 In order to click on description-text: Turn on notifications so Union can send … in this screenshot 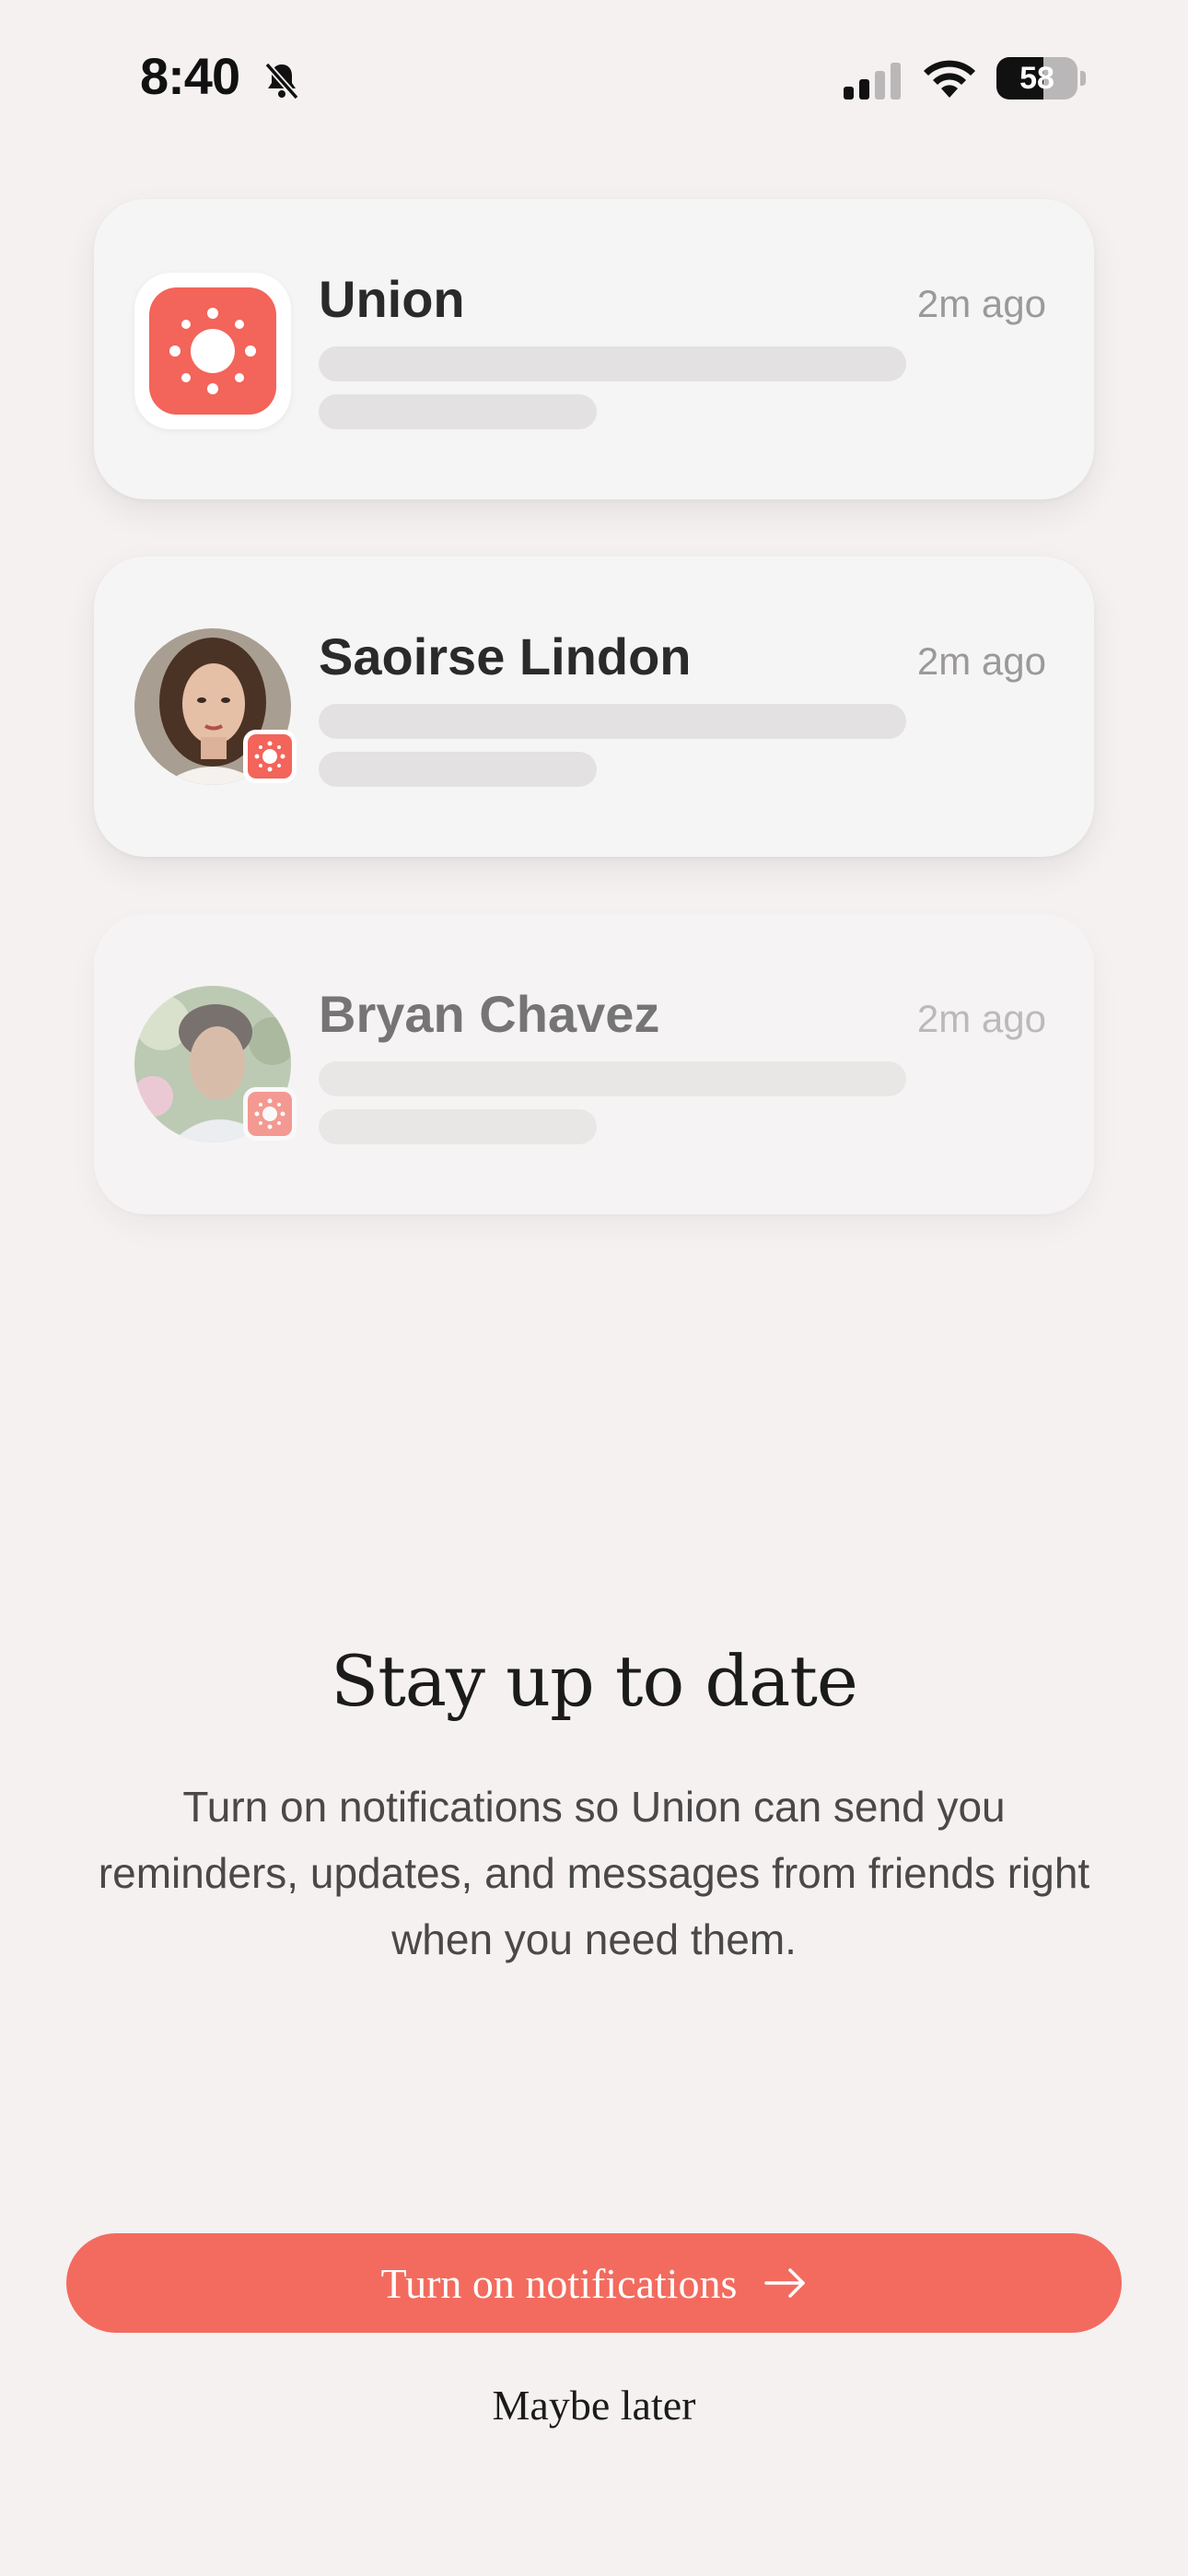, I will do `click(594, 1873)`.